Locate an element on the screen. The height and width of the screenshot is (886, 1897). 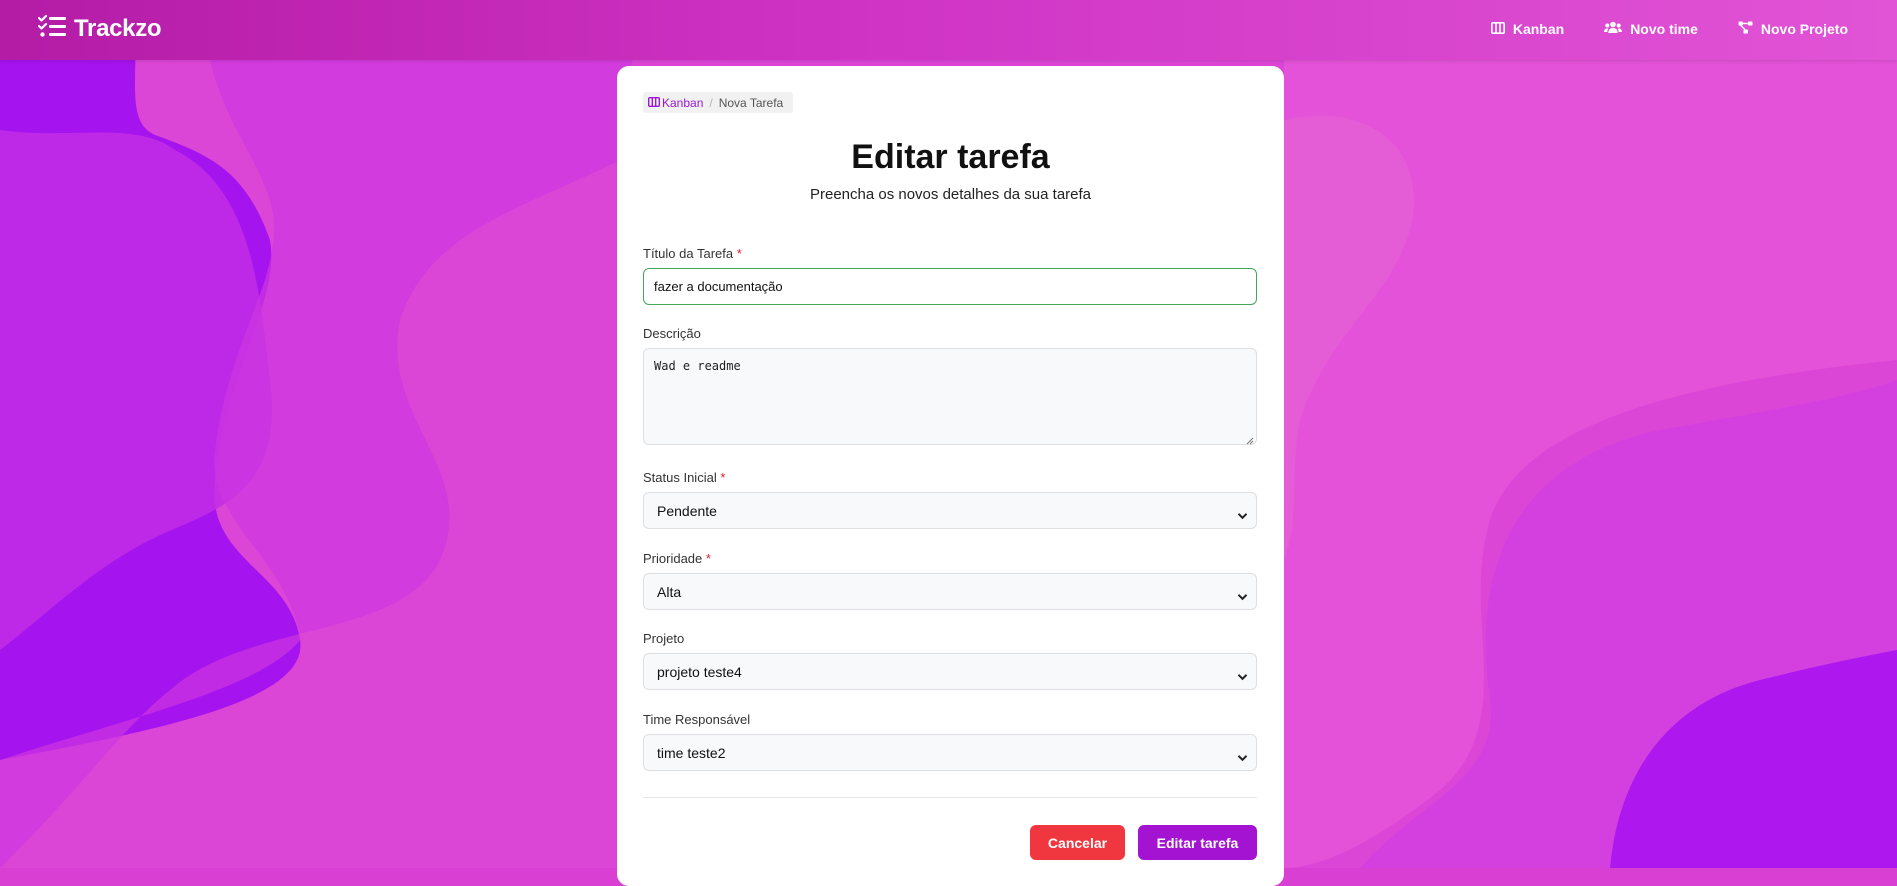
form-divider is located at coordinates (950, 797).